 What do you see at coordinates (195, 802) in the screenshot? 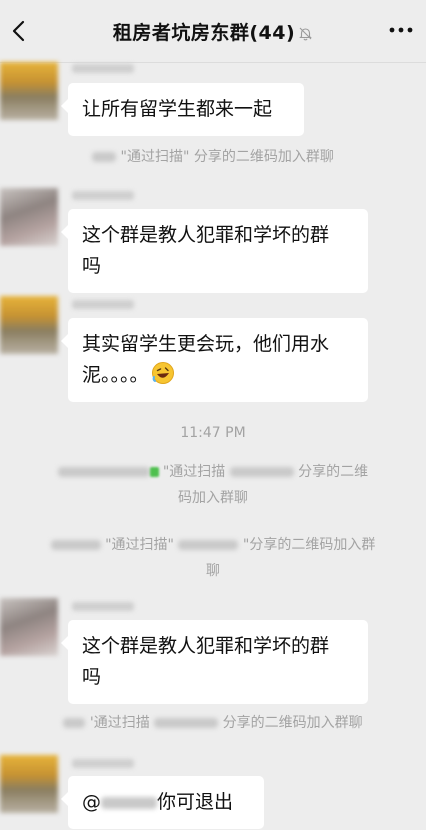
I see `message-text: 你可退出` at bounding box center [195, 802].